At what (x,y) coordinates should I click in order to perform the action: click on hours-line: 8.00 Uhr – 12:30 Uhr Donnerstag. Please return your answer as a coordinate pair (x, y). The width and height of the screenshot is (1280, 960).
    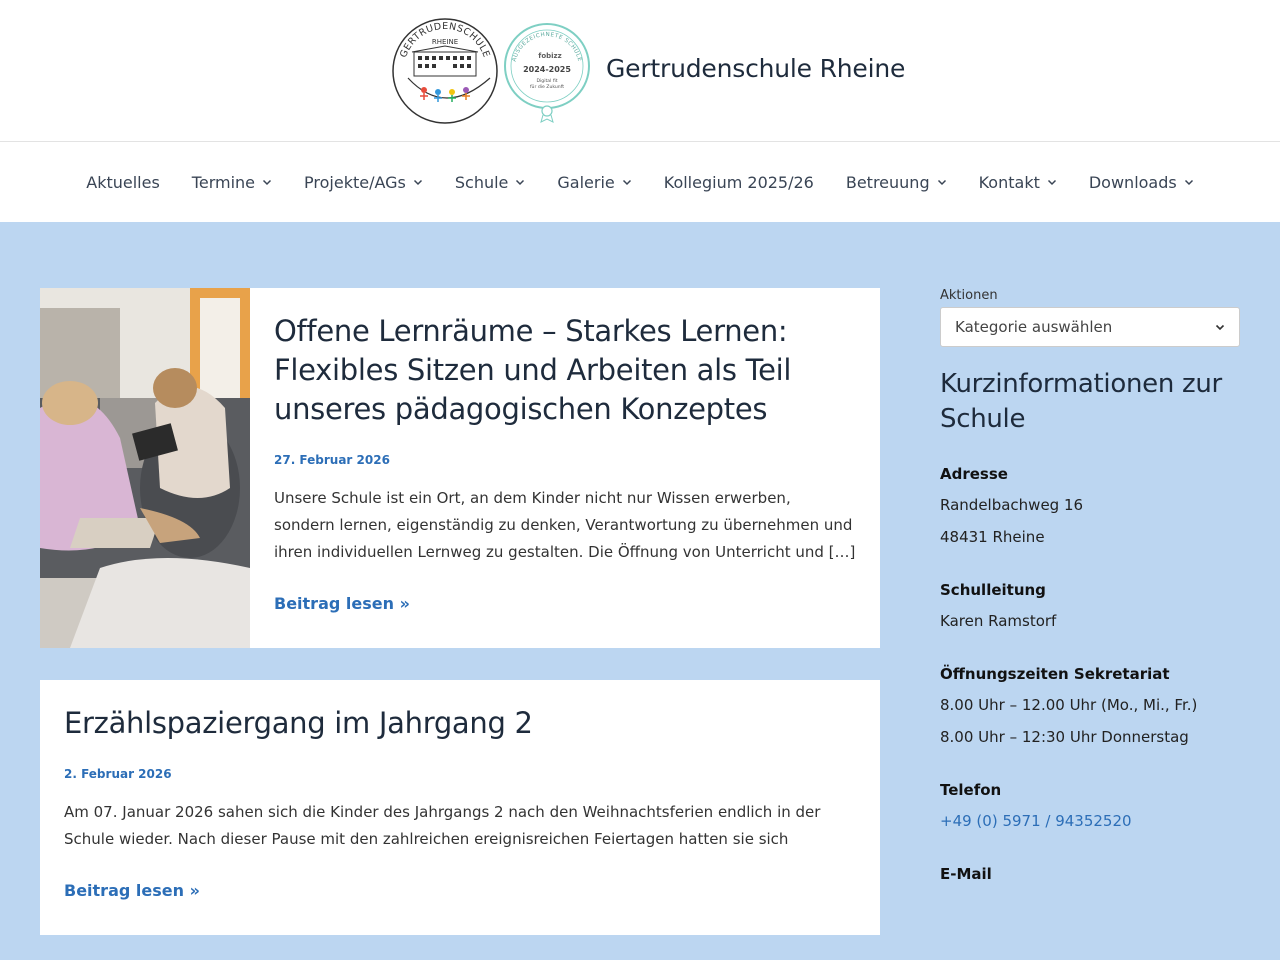
    Looking at the image, I should click on (1064, 737).